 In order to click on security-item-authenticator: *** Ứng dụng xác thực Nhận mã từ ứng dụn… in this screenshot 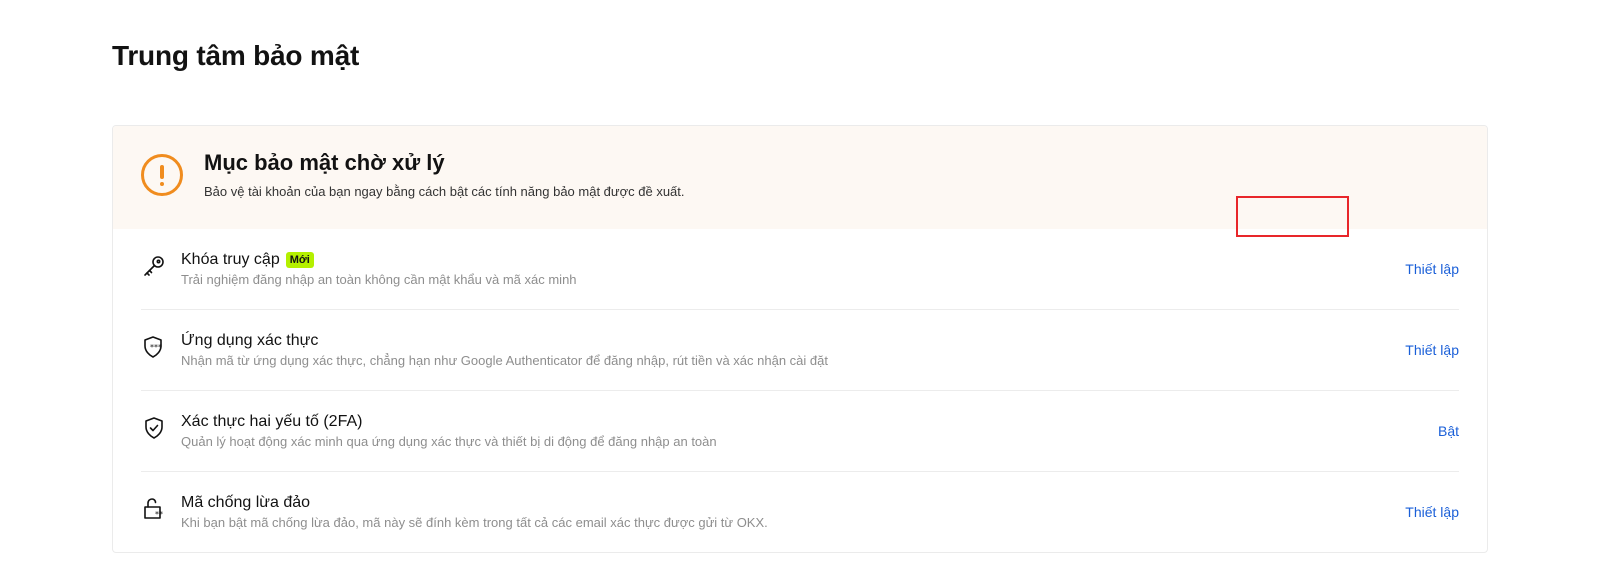, I will do `click(800, 350)`.